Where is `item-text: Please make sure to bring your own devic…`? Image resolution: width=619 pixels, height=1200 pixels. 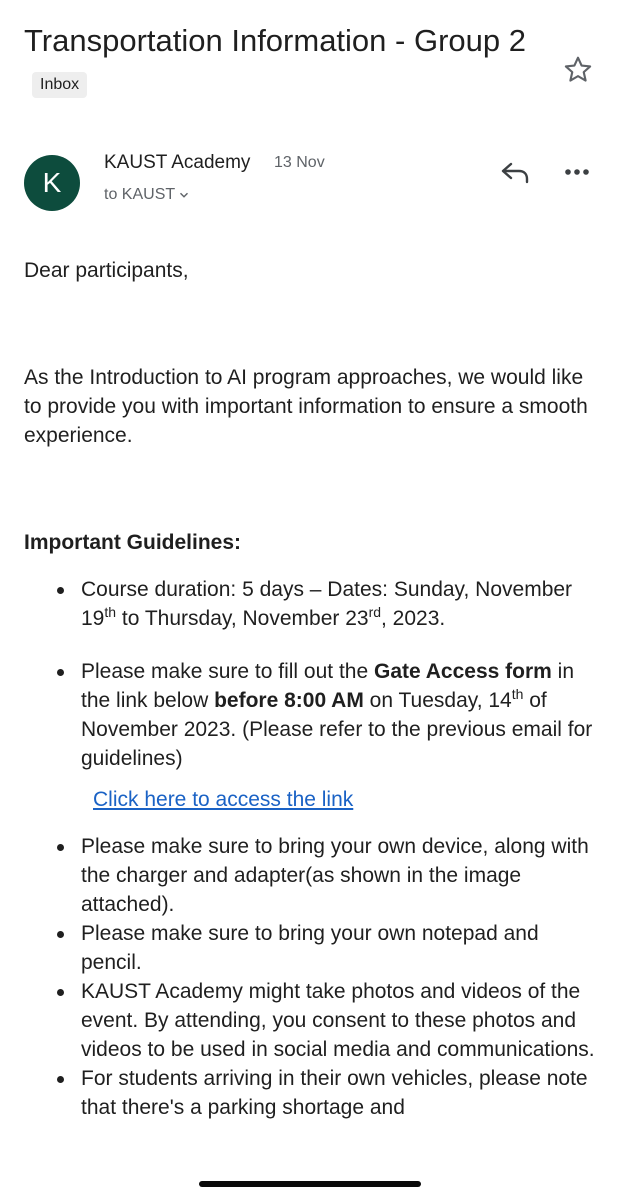 item-text: Please make sure to bring your own devic… is located at coordinates (335, 875).